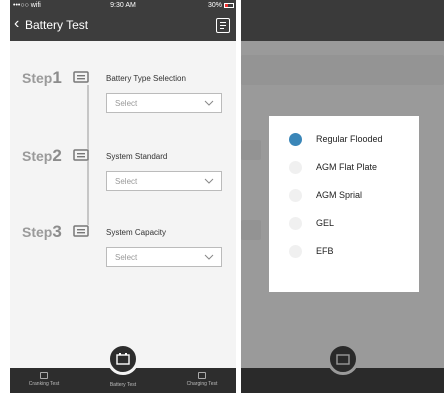 The width and height of the screenshot is (444, 393). What do you see at coordinates (349, 139) in the screenshot?
I see `option-label: Regular Flooded` at bounding box center [349, 139].